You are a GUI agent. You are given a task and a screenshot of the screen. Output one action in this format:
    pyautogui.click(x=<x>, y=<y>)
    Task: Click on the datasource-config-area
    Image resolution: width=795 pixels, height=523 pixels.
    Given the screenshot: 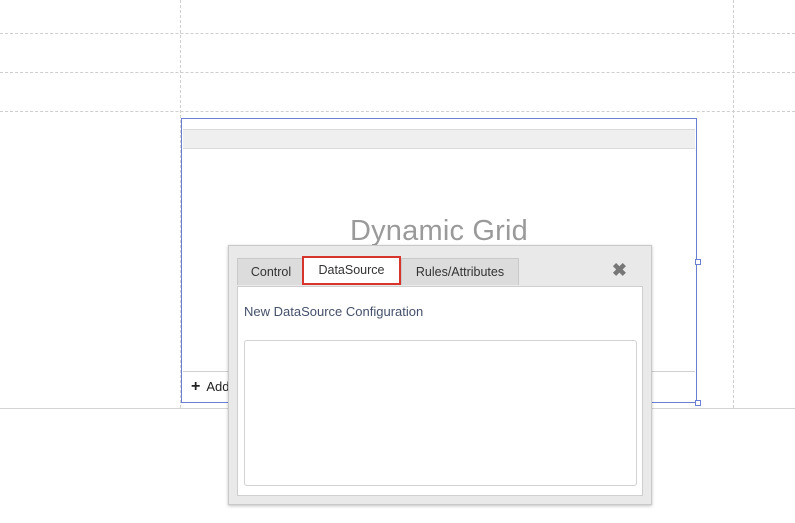 What is the action you would take?
    pyautogui.click(x=440, y=413)
    